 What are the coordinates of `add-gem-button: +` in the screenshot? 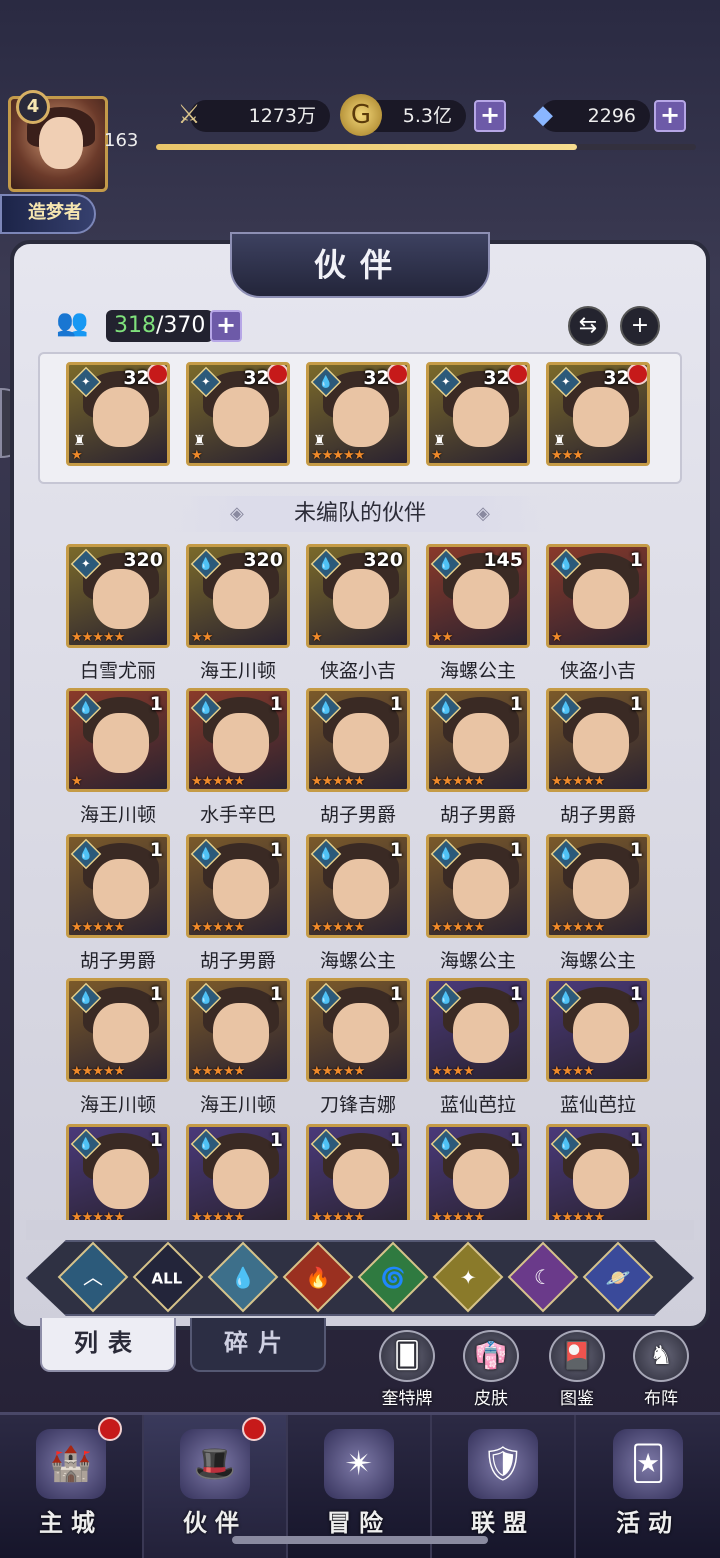 It's located at (670, 116).